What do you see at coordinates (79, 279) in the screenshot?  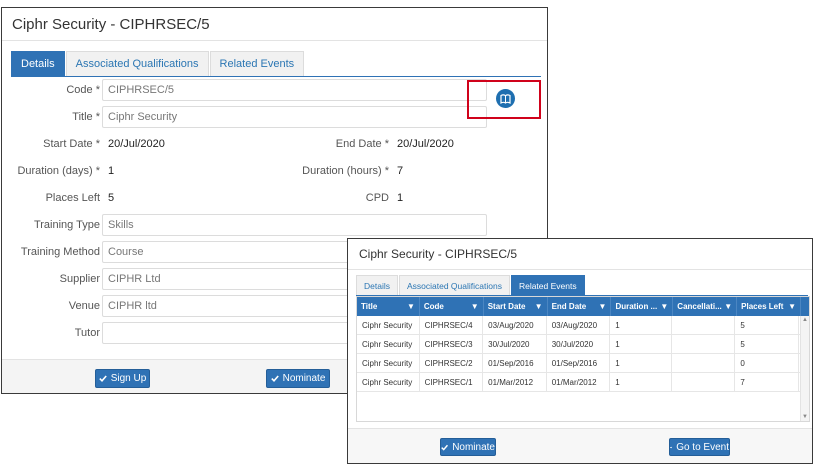 I see `supplier-label: Supplier` at bounding box center [79, 279].